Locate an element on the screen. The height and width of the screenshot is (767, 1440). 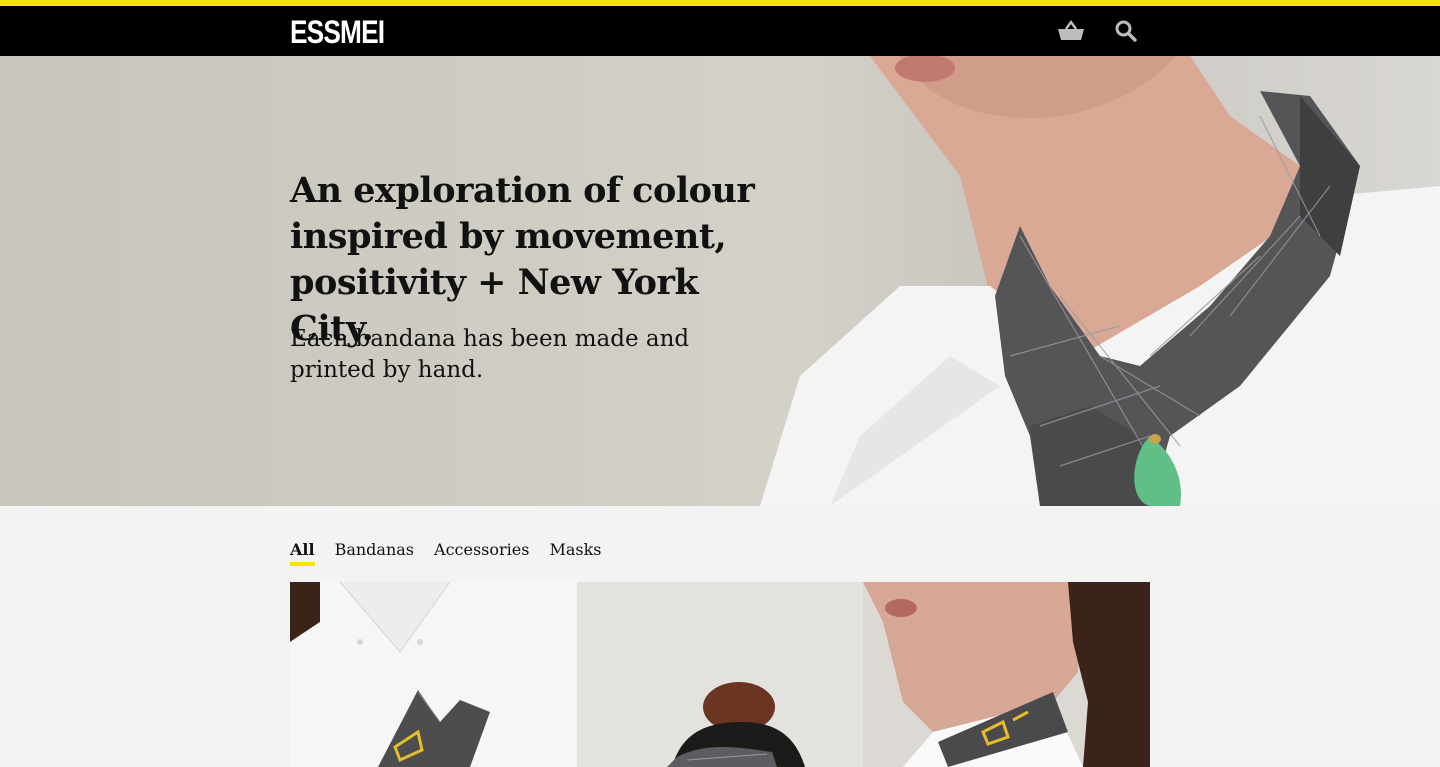
basket-button is located at coordinates (1071, 31).